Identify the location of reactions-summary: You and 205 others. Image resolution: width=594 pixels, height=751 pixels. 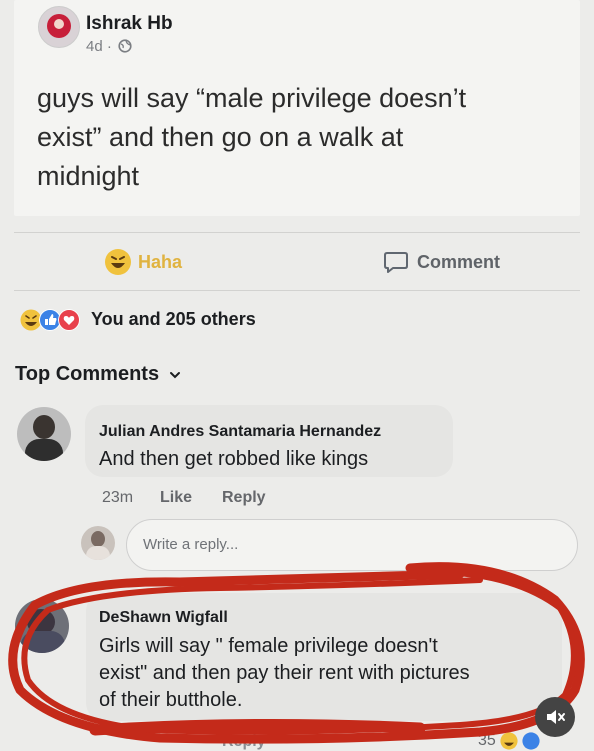
(173, 319).